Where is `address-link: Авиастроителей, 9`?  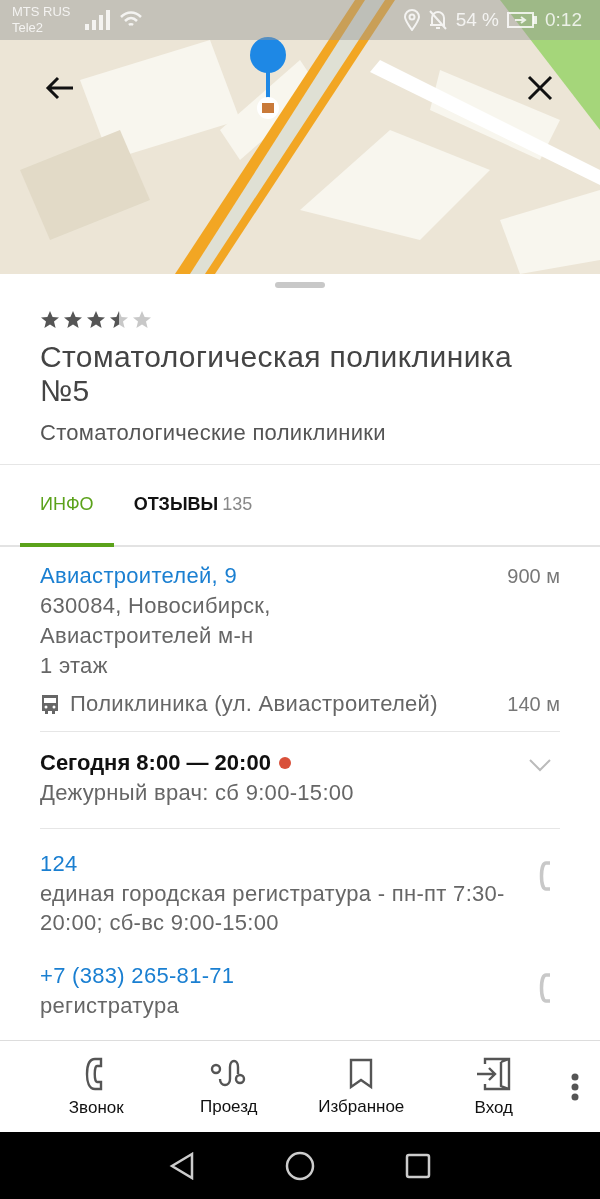
address-link: Авиастроителей, 9 is located at coordinates (138, 576).